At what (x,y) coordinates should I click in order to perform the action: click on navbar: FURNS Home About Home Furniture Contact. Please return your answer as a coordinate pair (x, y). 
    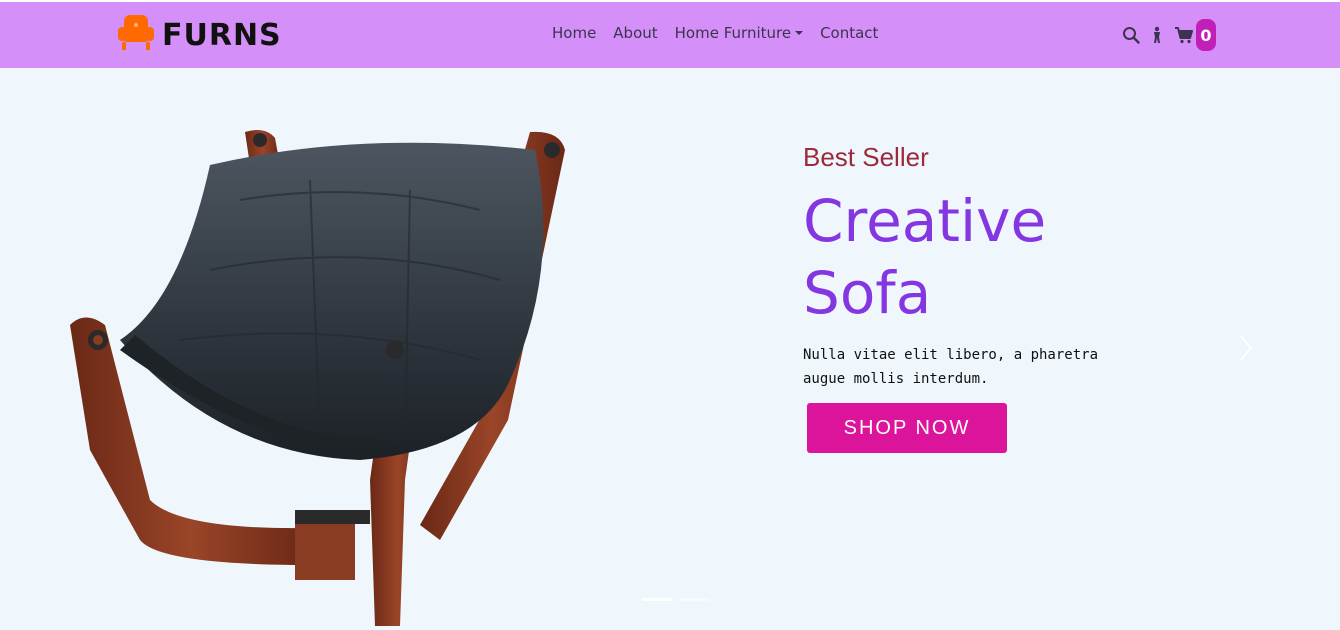
    Looking at the image, I should click on (670, 35).